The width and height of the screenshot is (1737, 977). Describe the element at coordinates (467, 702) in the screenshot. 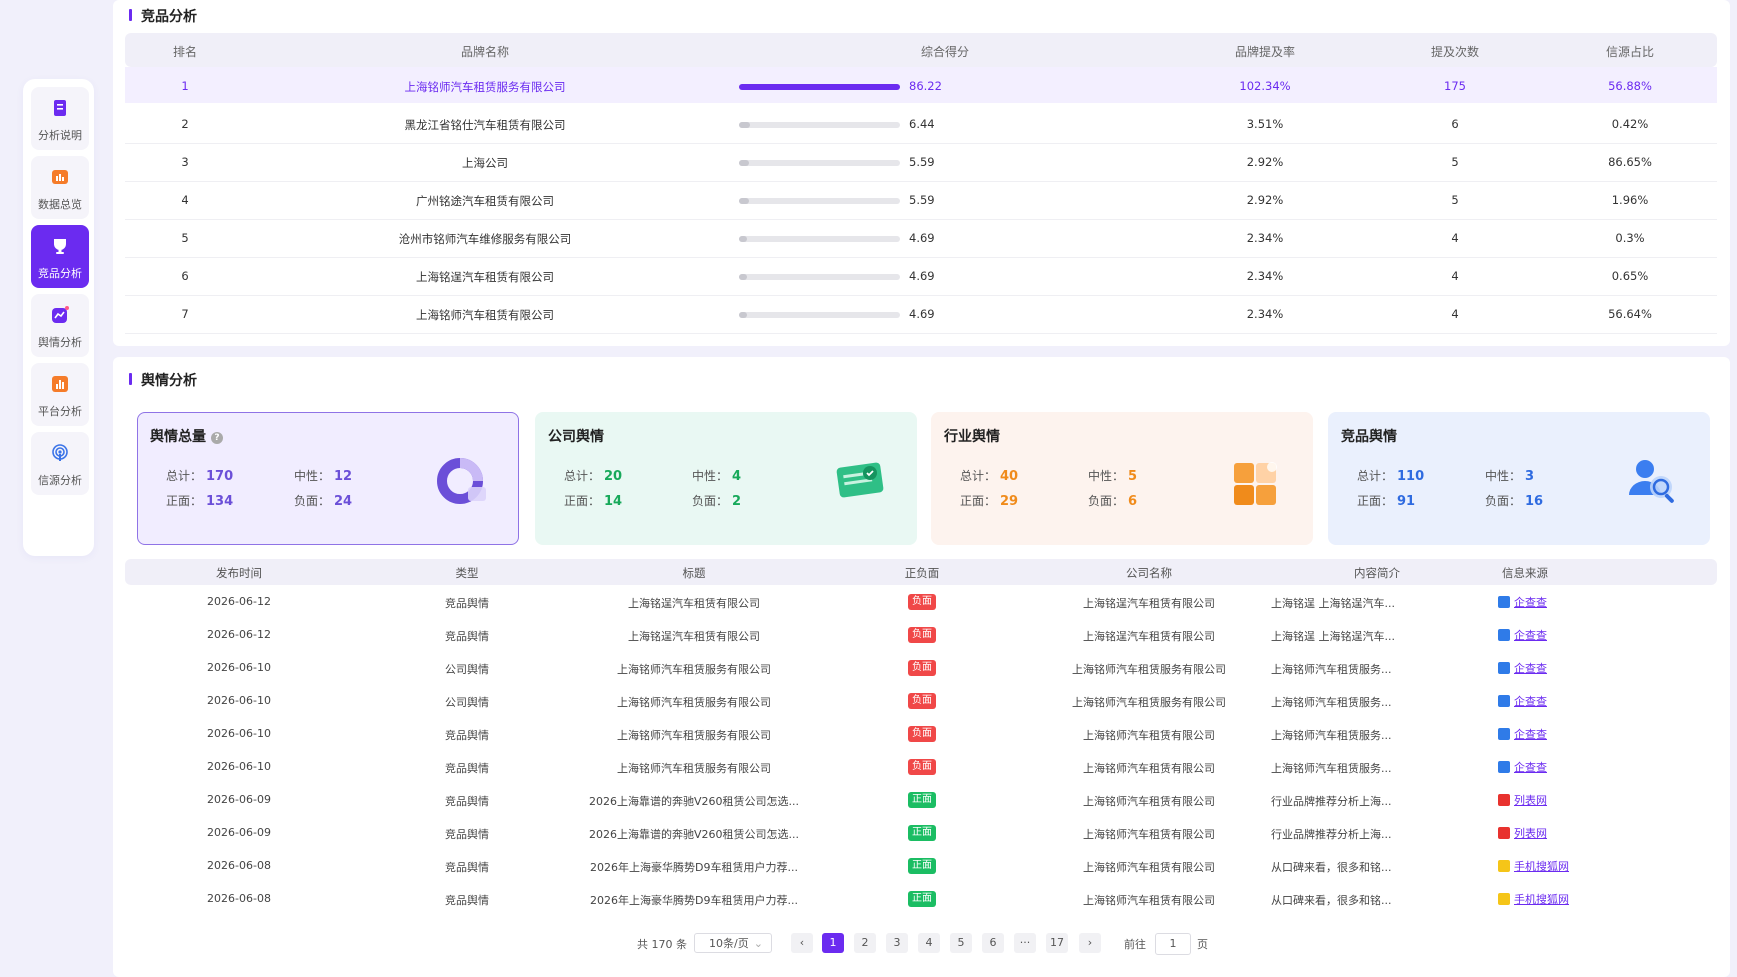

I see `type-value: 公司舆情` at that location.